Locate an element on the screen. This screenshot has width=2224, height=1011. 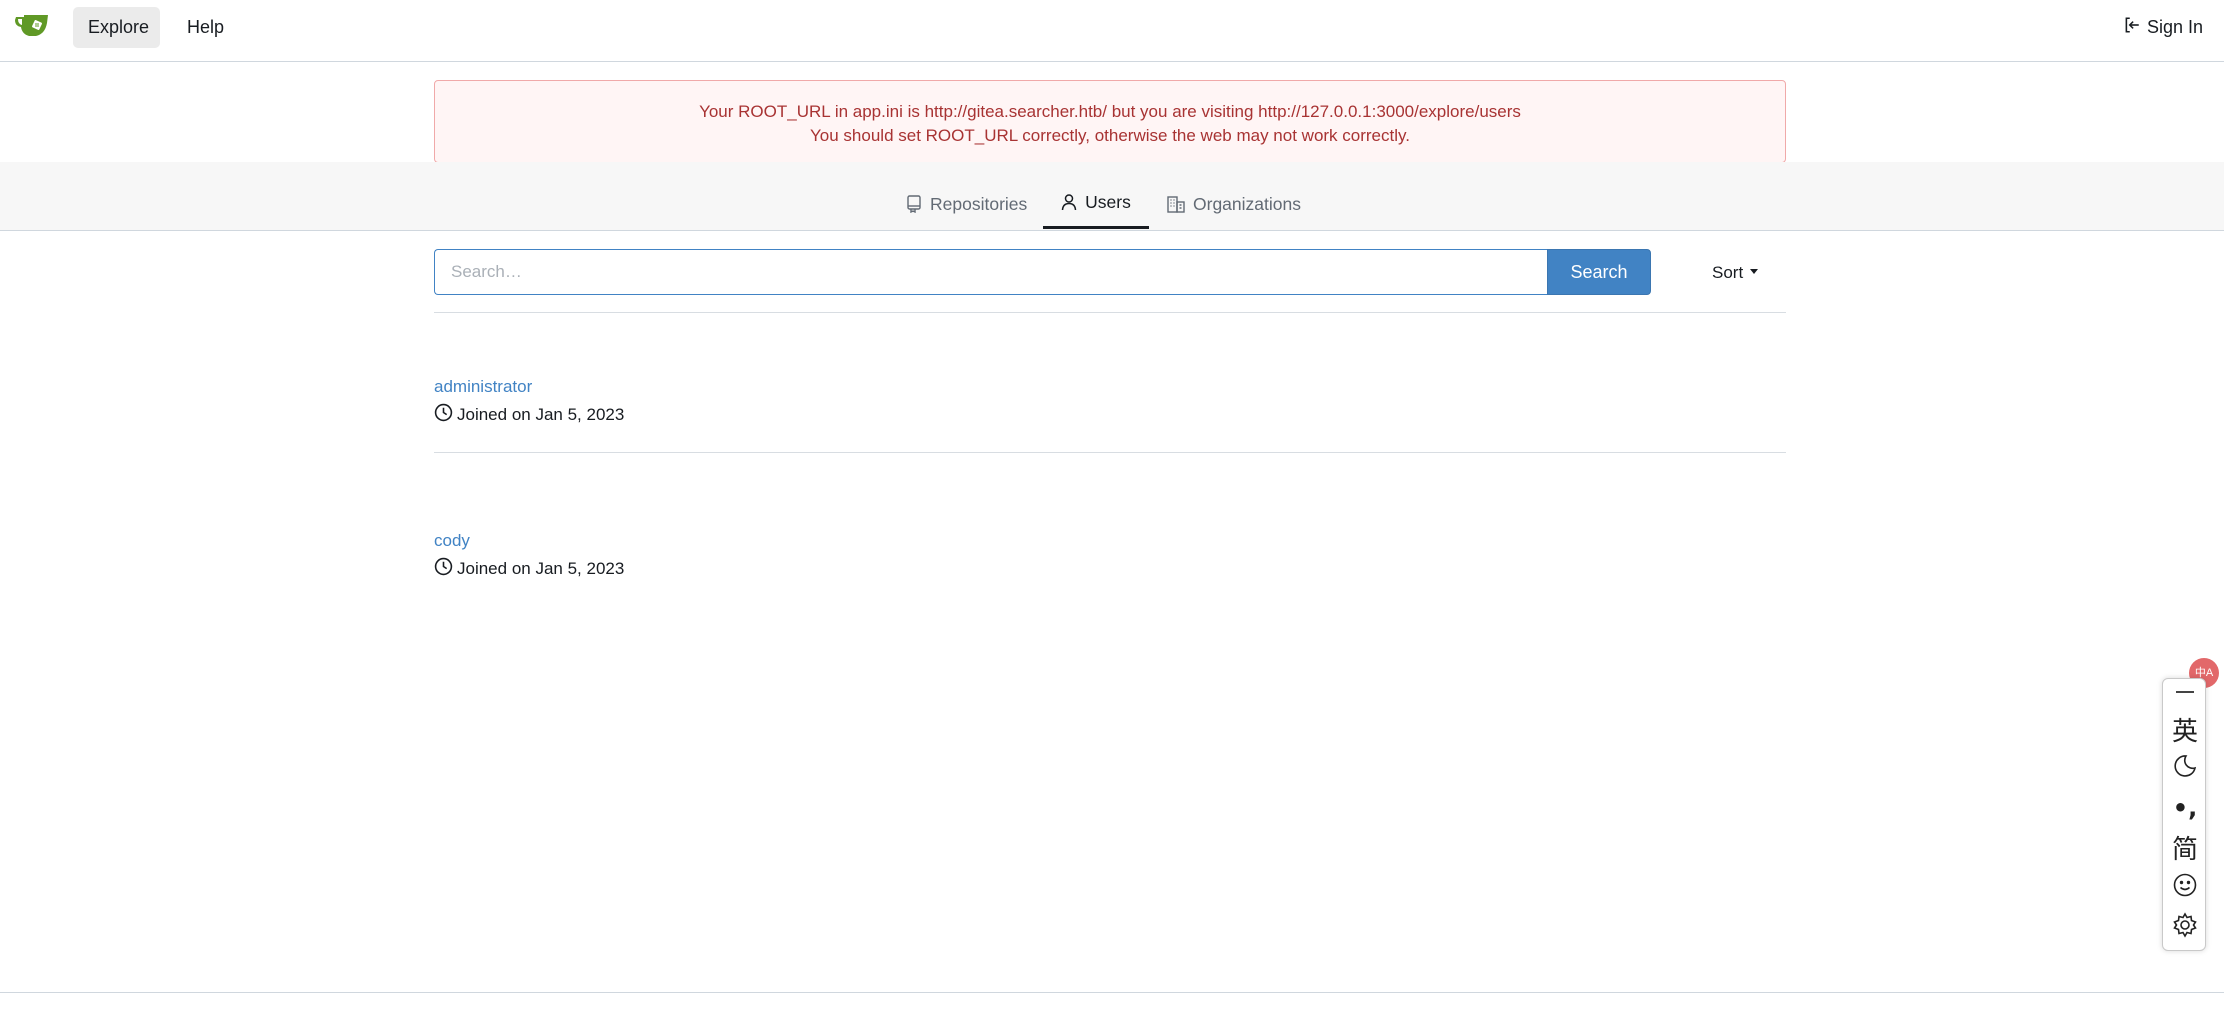
ime-moon-button is located at coordinates (2185, 768).